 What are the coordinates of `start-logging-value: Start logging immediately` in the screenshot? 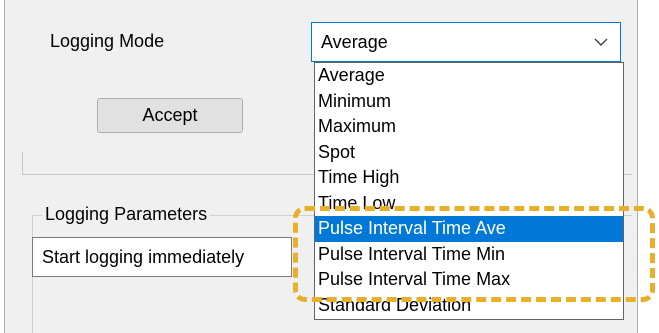 It's located at (143, 257).